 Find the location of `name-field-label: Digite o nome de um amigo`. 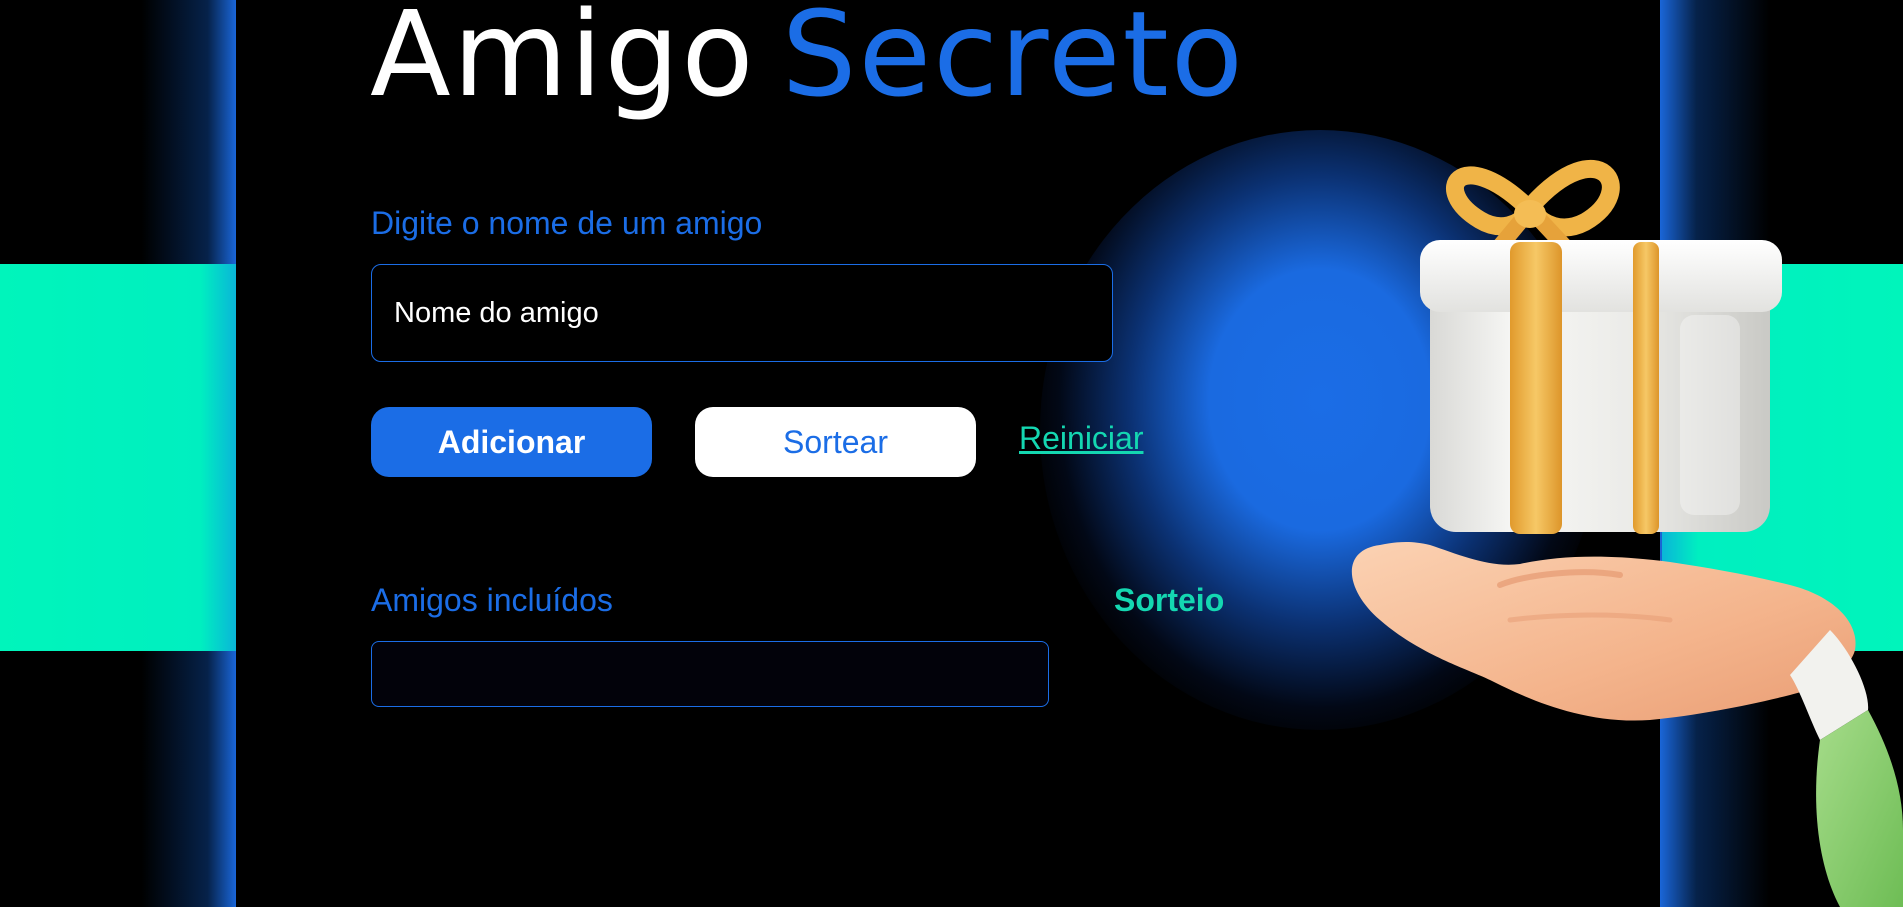

name-field-label: Digite o nome de um amigo is located at coordinates (567, 223).